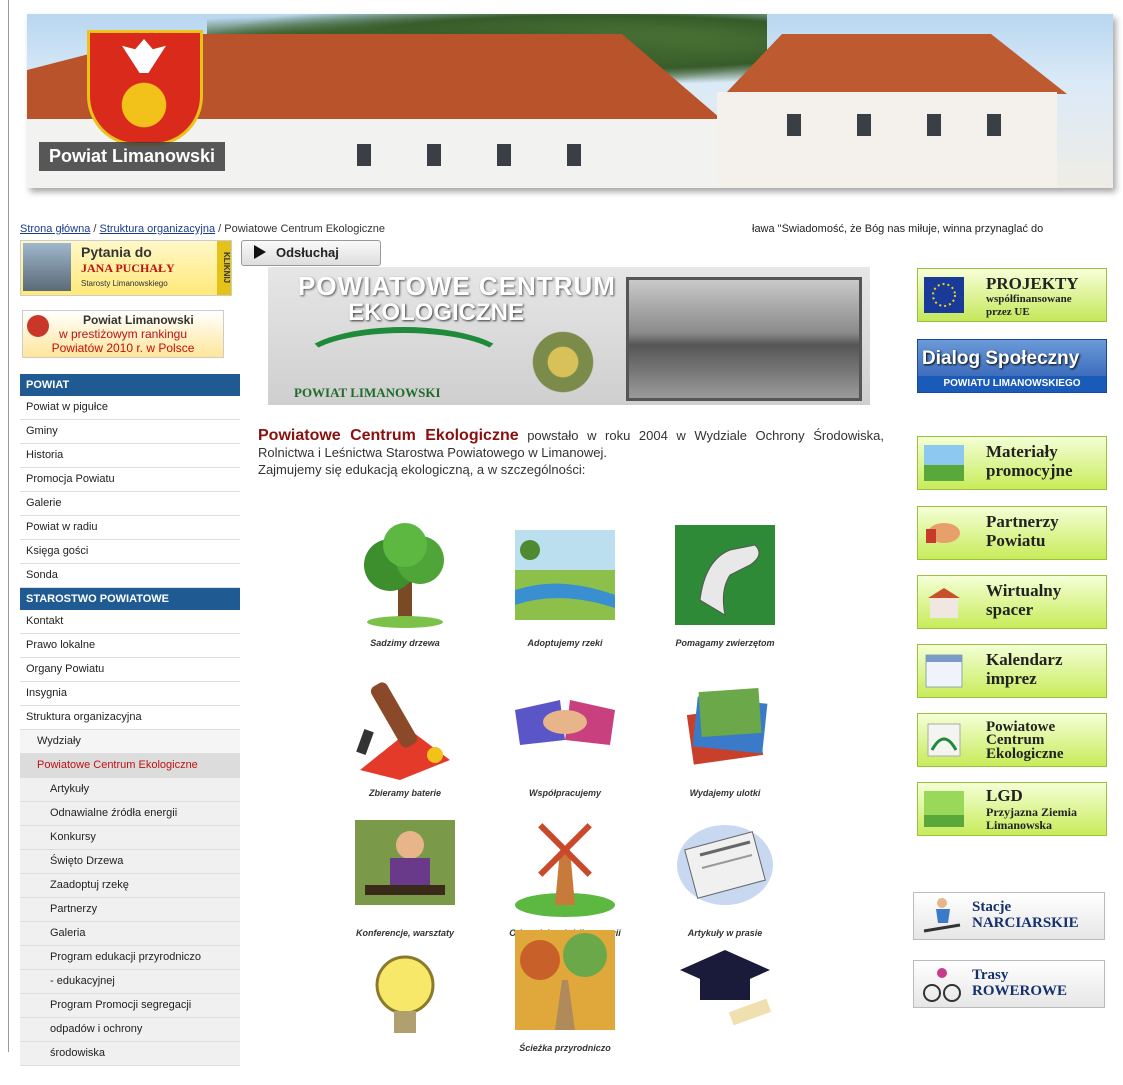 This screenshot has width=1123, height=1085. I want to click on site-title: Powiat Limanowski, so click(132, 156).